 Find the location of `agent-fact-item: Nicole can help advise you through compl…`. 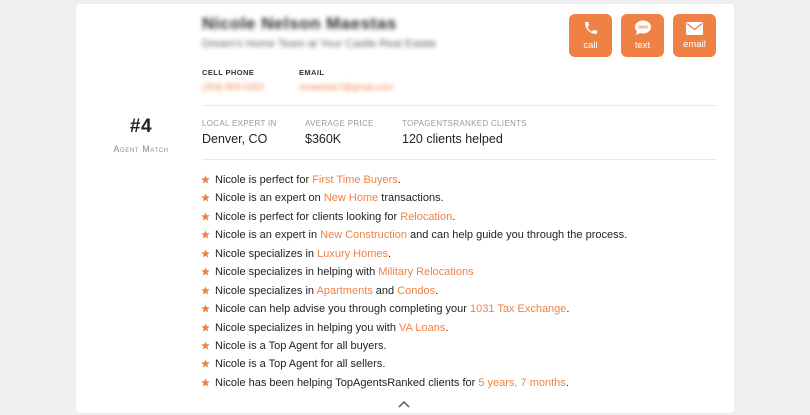

agent-fact-item: Nicole can help advise you through compl… is located at coordinates (414, 309).